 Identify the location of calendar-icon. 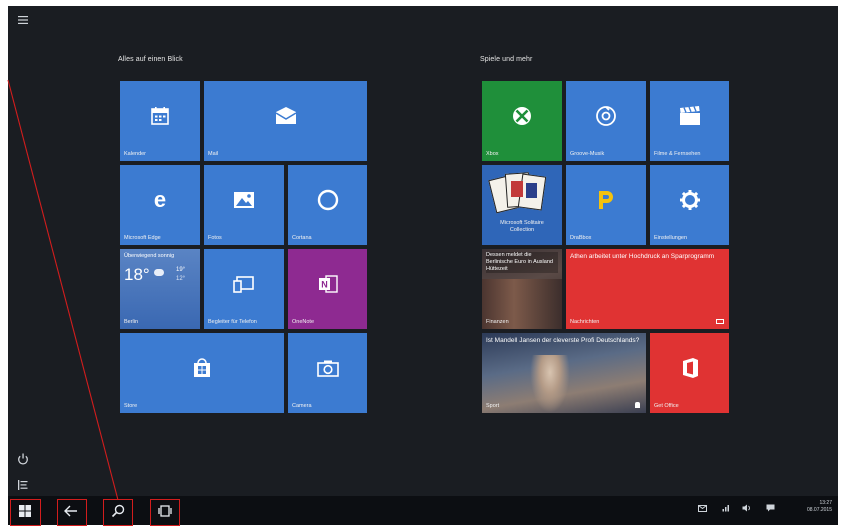
(160, 116).